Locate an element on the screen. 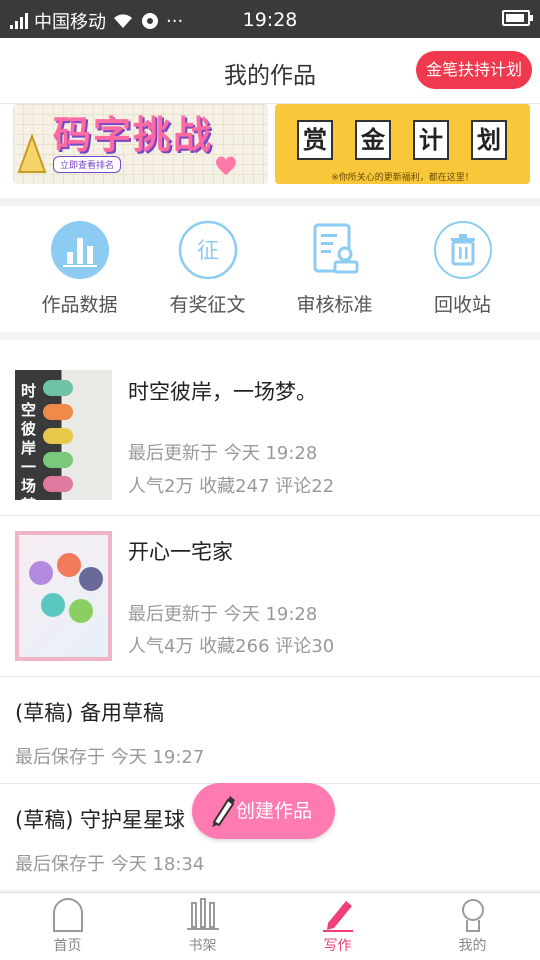 The width and height of the screenshot is (540, 960). banner-char: 划 is located at coordinates (489, 140).